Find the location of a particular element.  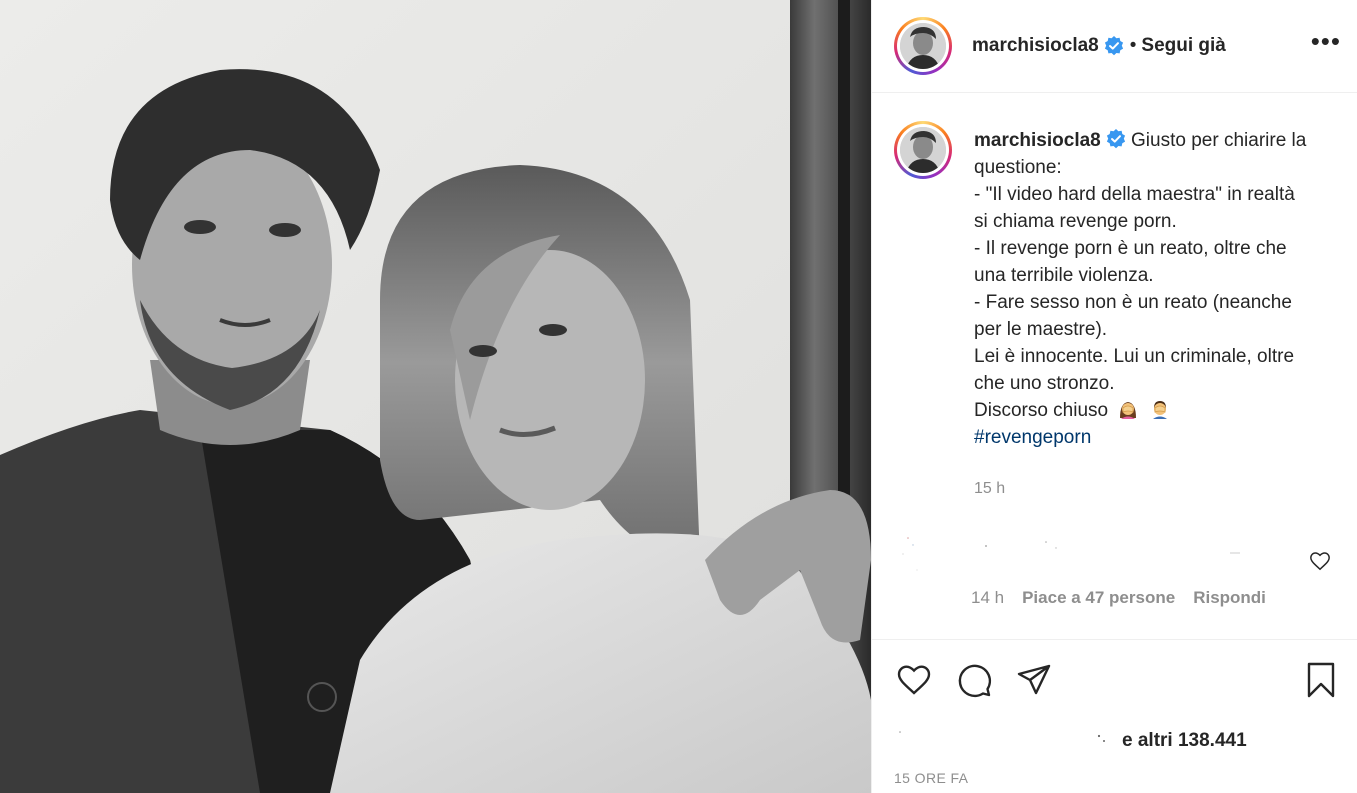

caption-line-1: questione: is located at coordinates (1018, 167).